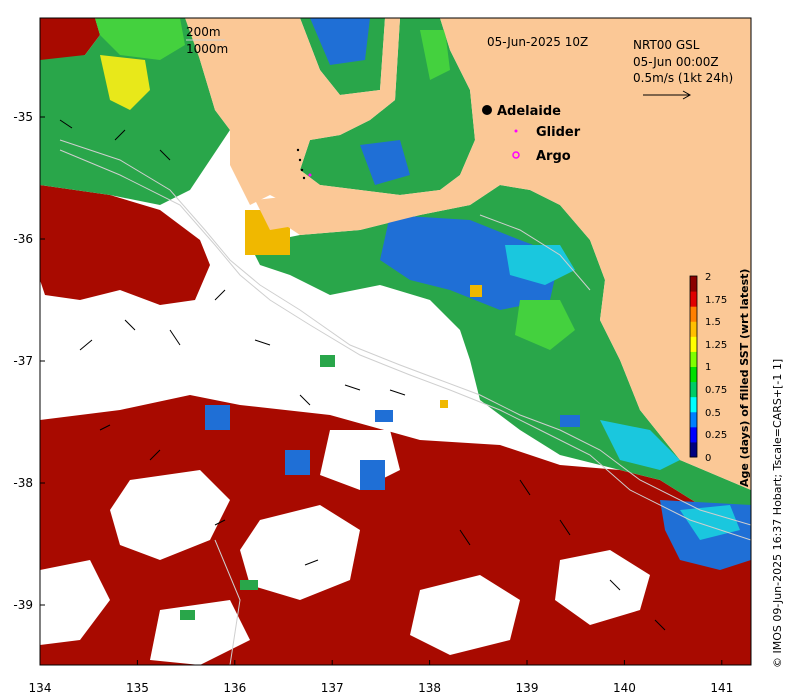 This screenshot has width=792, height=700. I want to click on product-label: NRT00 GSL, so click(666, 45).